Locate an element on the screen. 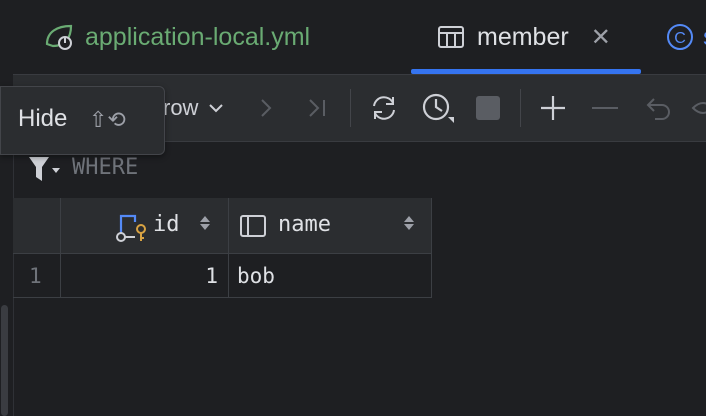  chevron-down-icon is located at coordinates (216, 108).